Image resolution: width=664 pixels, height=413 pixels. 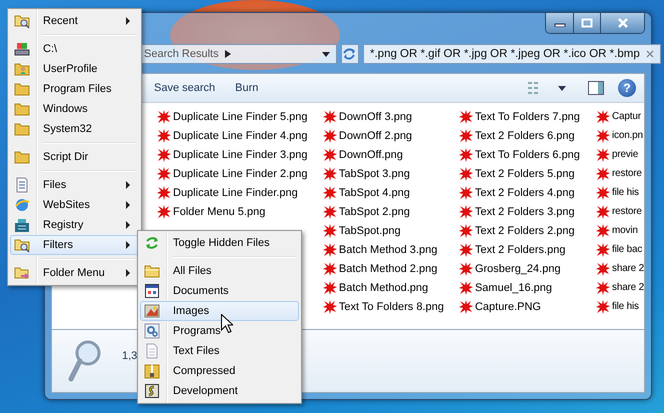 What do you see at coordinates (527, 173) in the screenshot?
I see `file-item: Text 2 Folders 5.png` at bounding box center [527, 173].